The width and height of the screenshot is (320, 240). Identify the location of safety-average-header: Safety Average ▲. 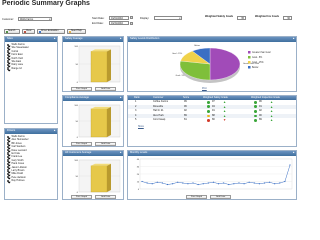
(93, 39).